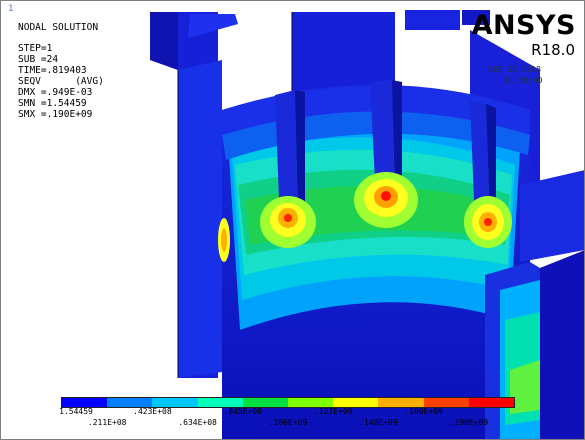 This screenshot has width=585, height=440. Describe the element at coordinates (523, 25) in the screenshot. I see `ansys-logo-word: ANSYS` at that location.